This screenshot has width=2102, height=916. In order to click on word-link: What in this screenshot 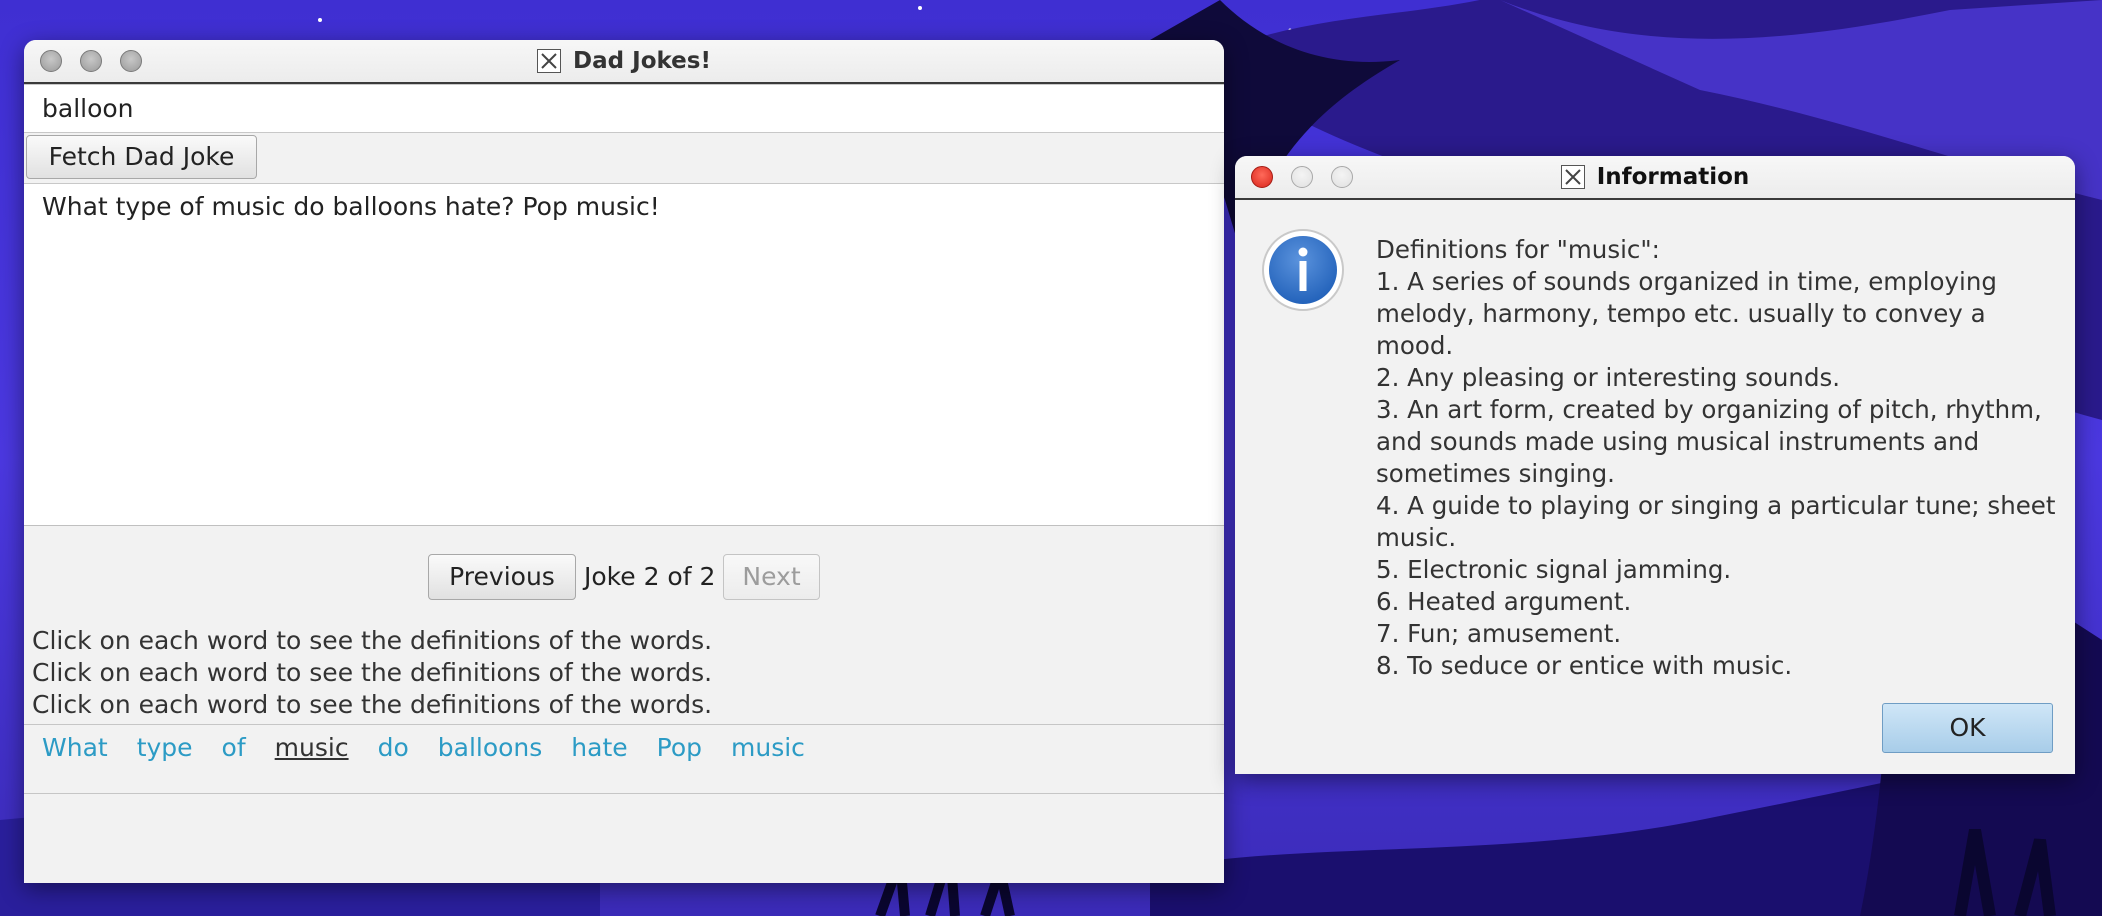, I will do `click(75, 747)`.